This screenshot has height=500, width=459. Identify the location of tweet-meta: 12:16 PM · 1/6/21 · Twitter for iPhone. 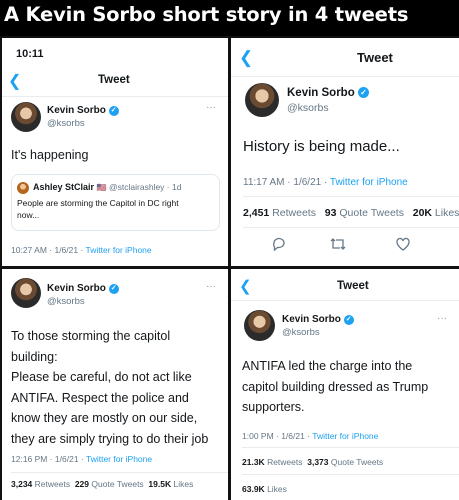
(82, 459).